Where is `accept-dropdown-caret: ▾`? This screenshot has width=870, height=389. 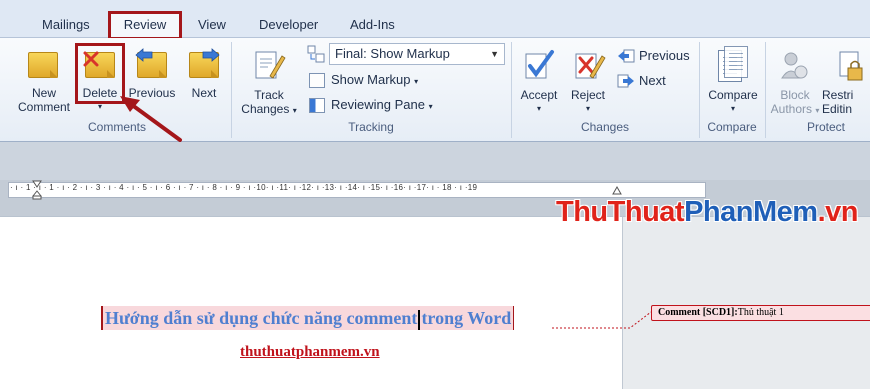
accept-dropdown-caret: ▾ is located at coordinates (538, 108).